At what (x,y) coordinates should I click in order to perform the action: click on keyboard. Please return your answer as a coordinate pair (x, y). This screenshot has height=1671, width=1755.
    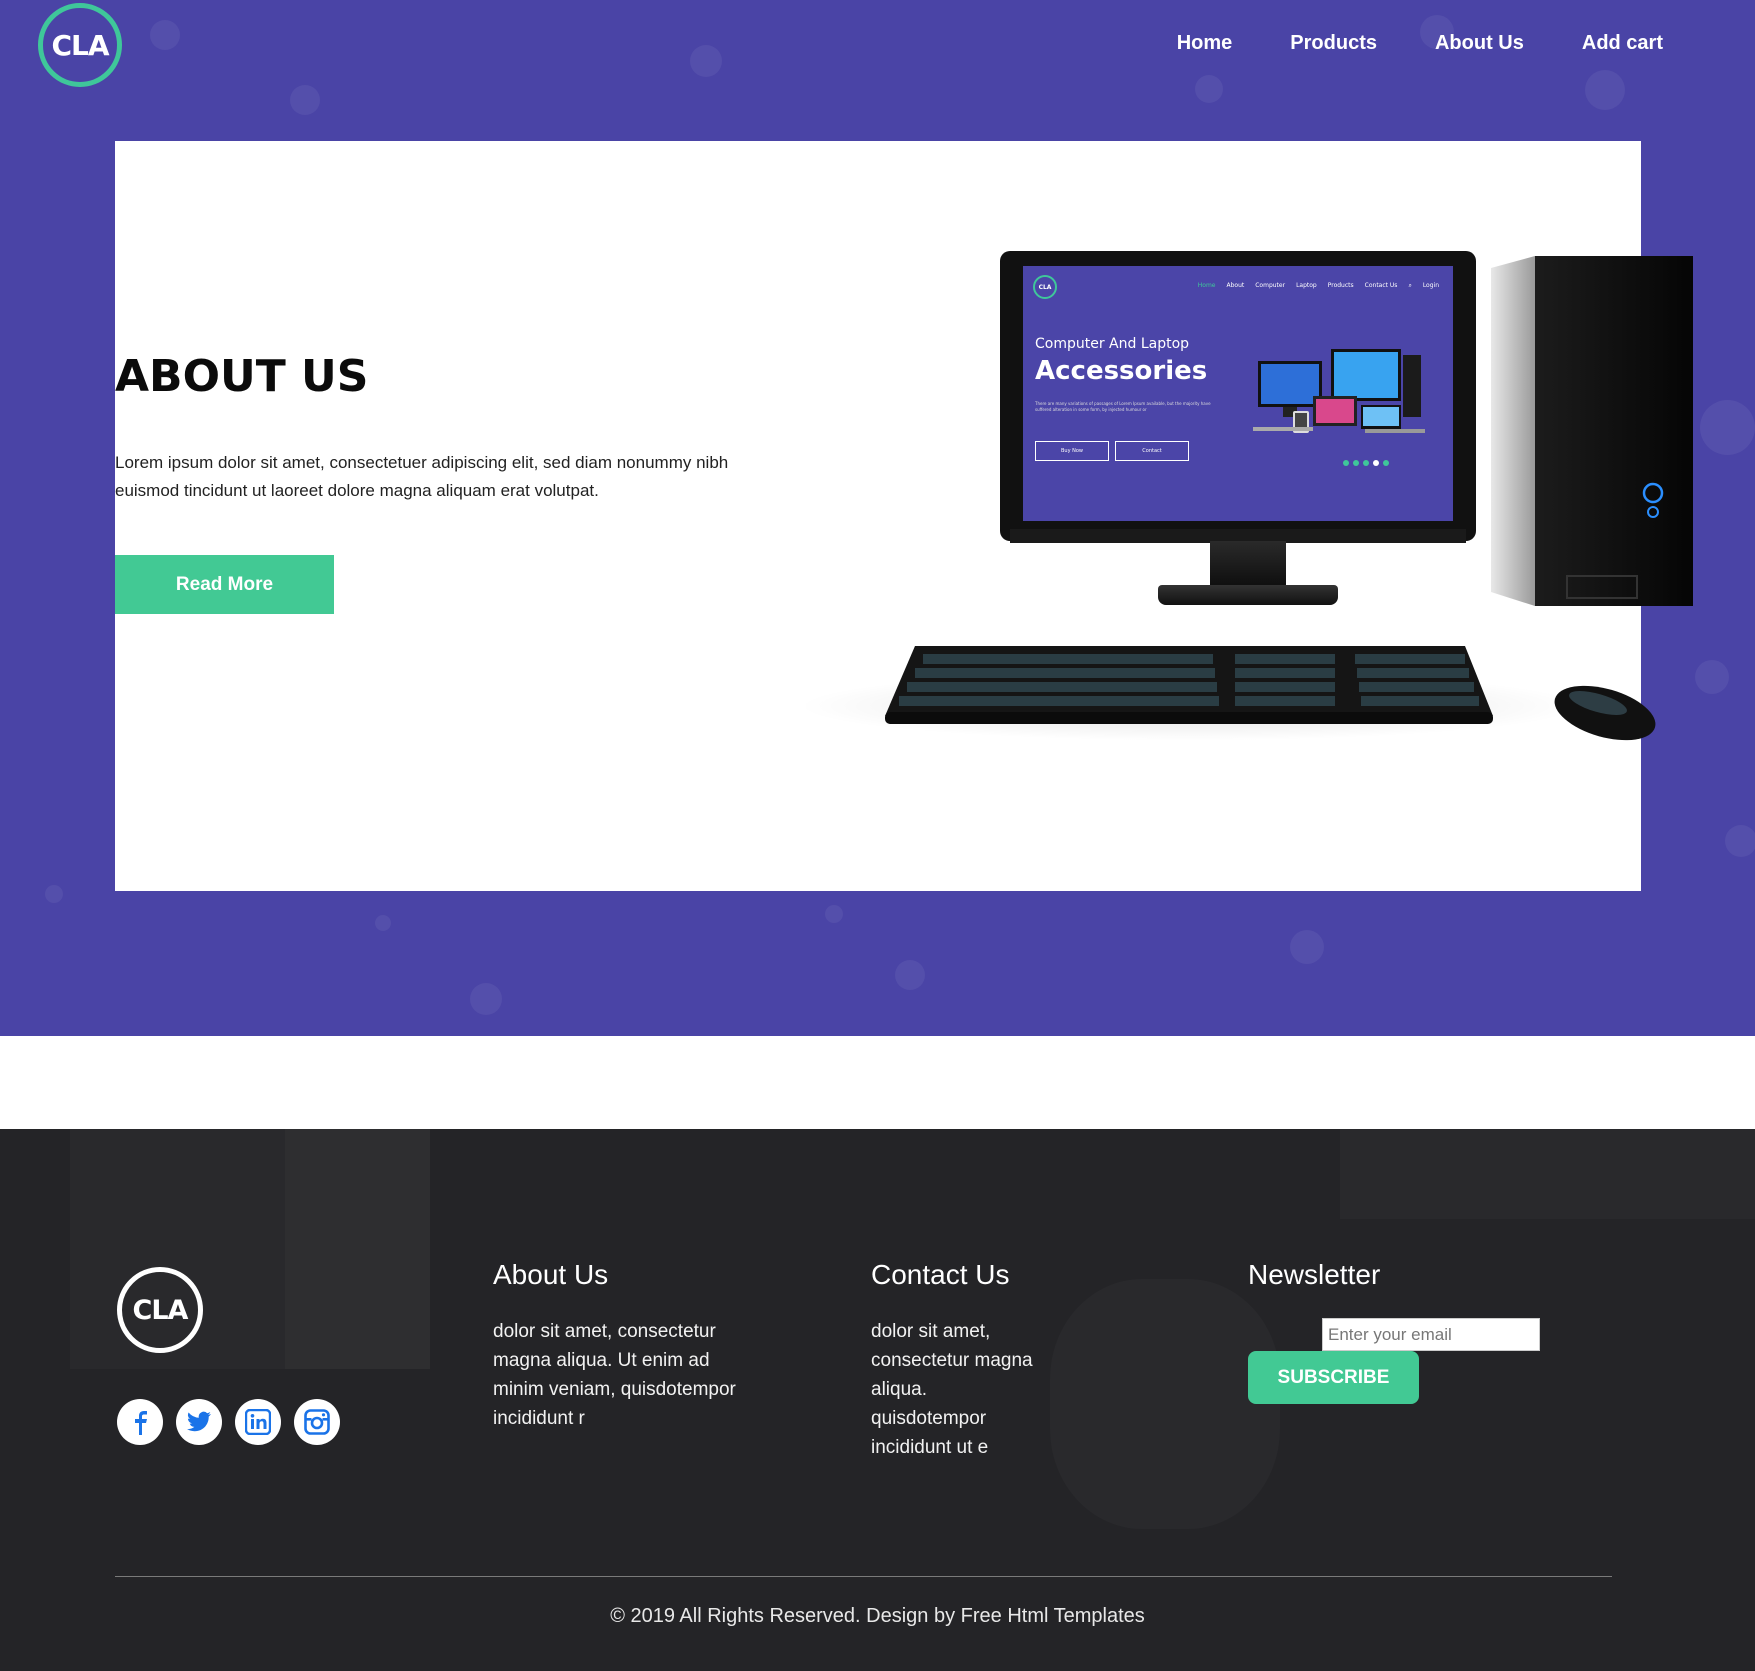
    Looking at the image, I should click on (1189, 685).